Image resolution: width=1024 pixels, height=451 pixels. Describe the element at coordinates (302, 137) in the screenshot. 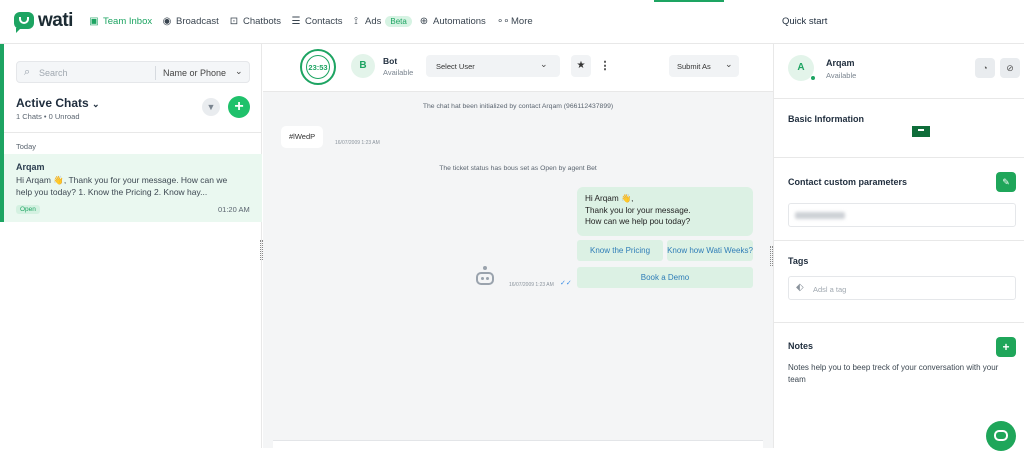

I see `message-bubble-incoming: #lWedP` at that location.